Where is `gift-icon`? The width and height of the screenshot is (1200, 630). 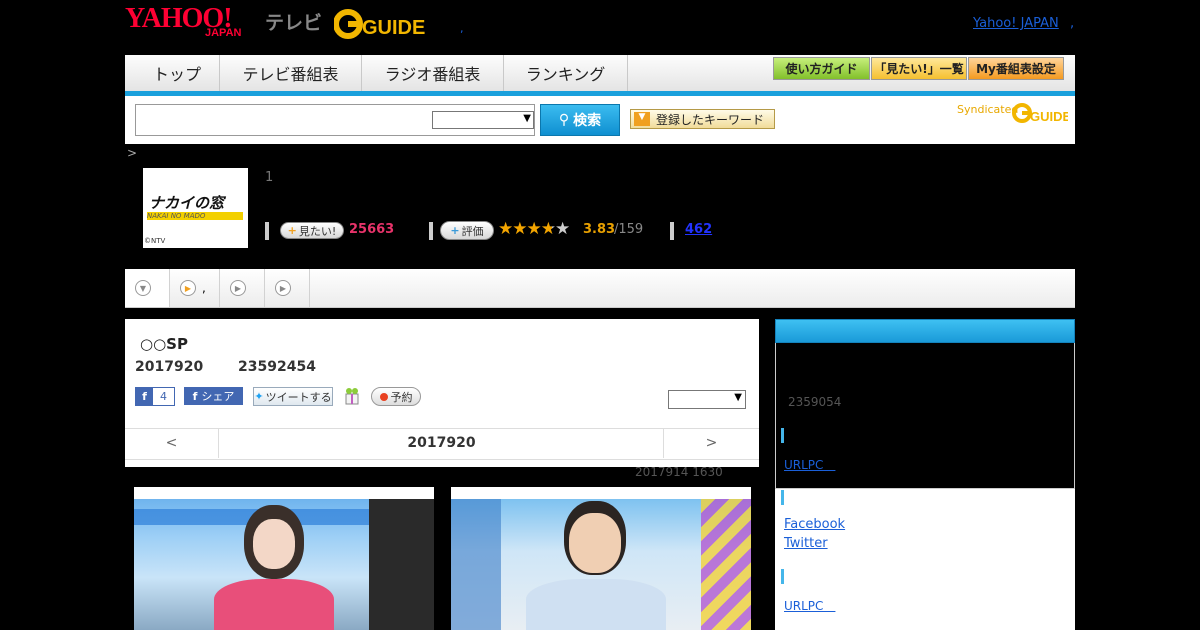 gift-icon is located at coordinates (352, 396).